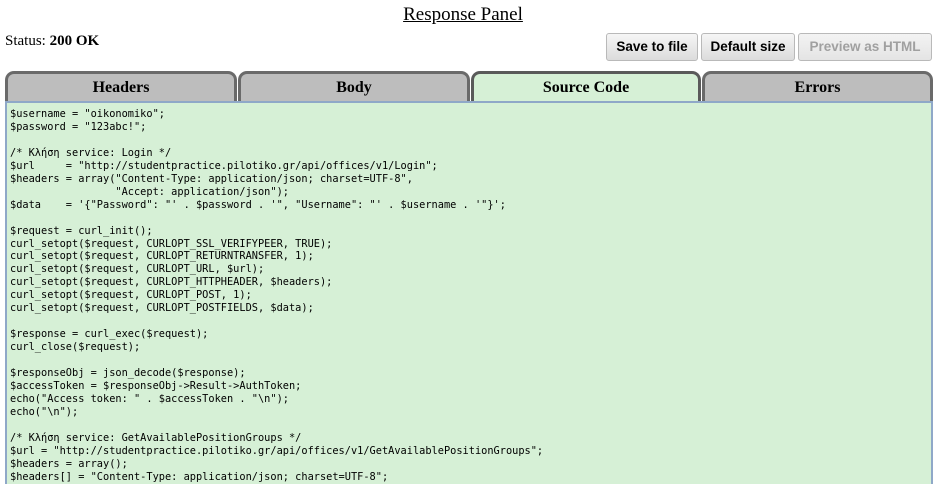 The height and width of the screenshot is (484, 940). I want to click on code-line: echo("\n");, so click(44, 411).